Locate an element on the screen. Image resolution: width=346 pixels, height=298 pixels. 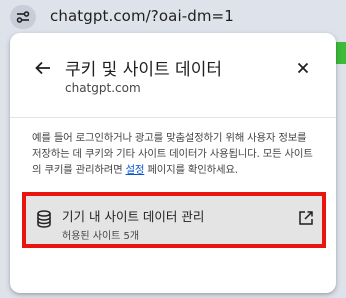
popup-title: 쿠키 및 사이트 데이터 is located at coordinates (143, 70).